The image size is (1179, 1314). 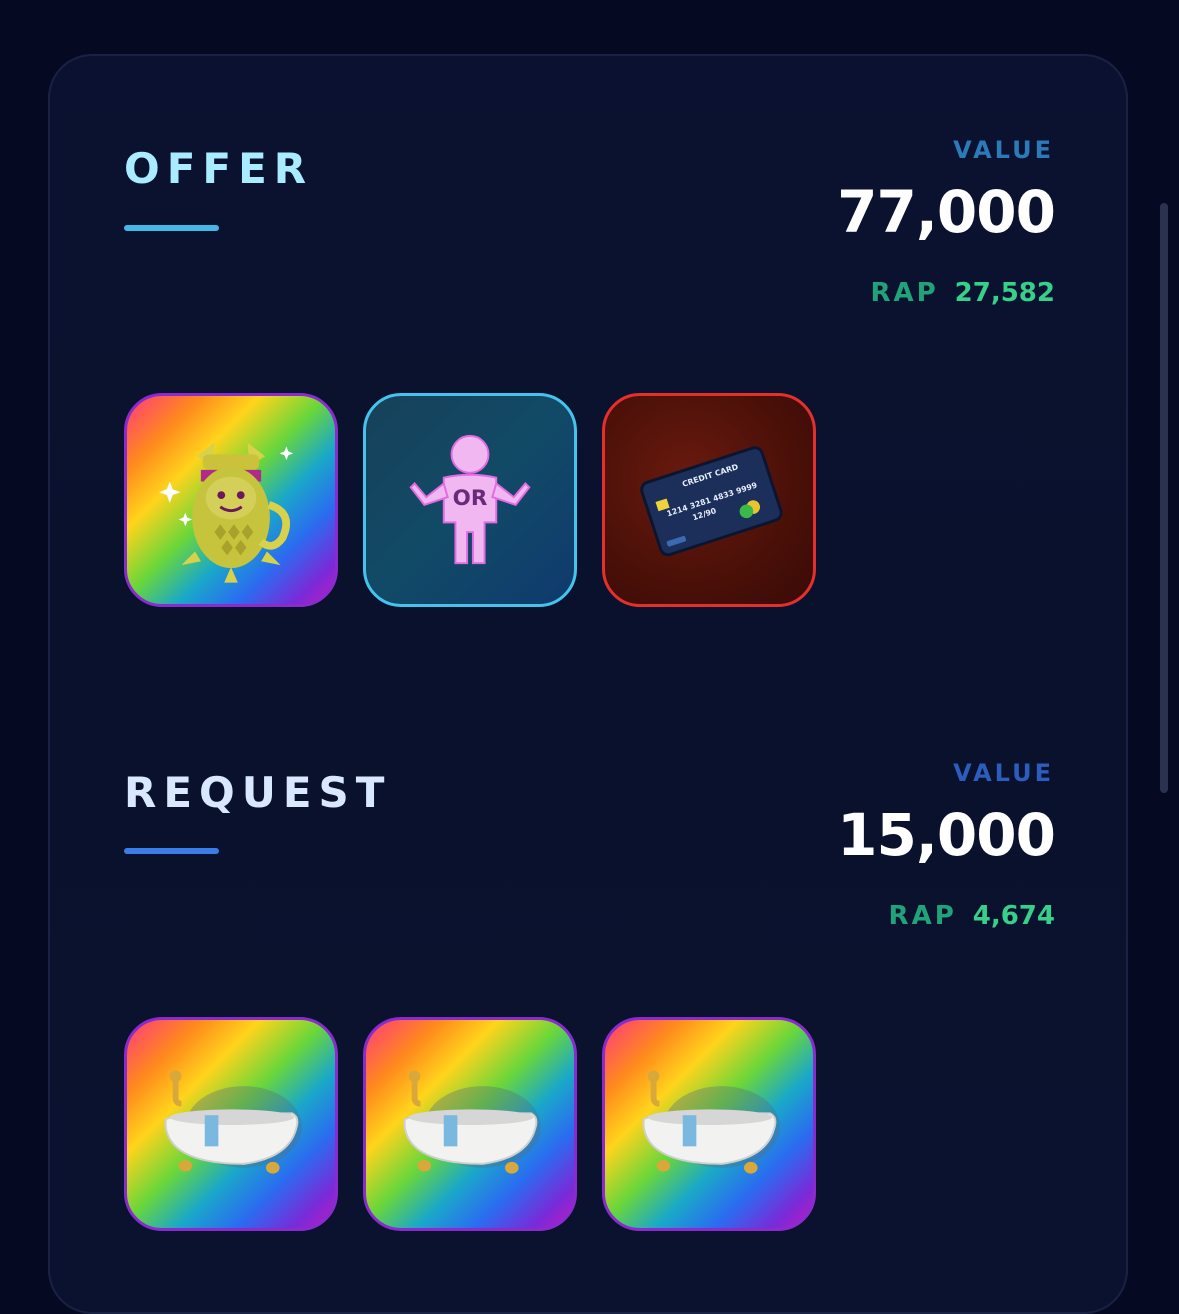 I want to click on offer-item-2: OR, so click(x=470, y=500).